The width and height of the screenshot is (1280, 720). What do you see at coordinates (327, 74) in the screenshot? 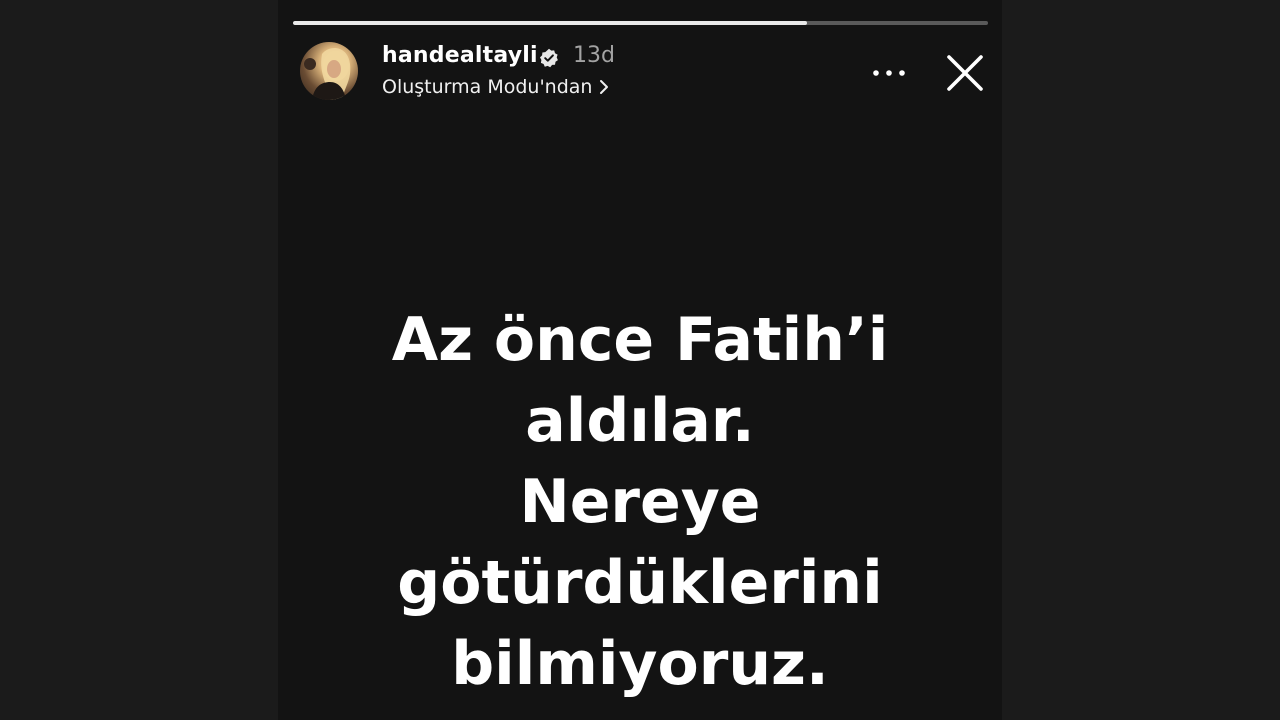
I see `avatar-photo` at bounding box center [327, 74].